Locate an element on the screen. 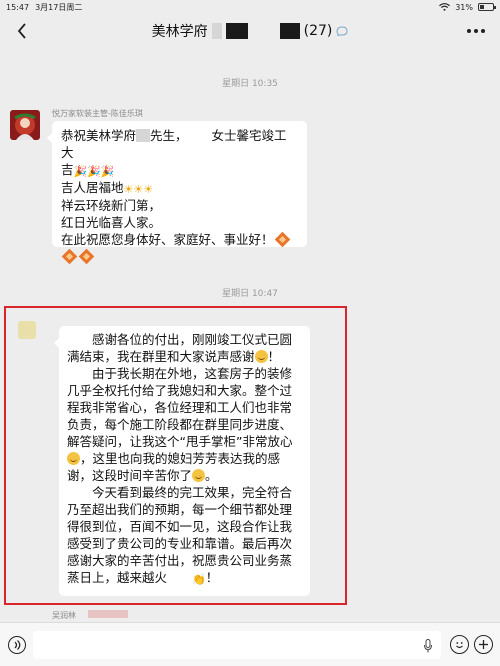 This screenshot has width=500, height=666. chat-header: 美林学府 (27) is located at coordinates (250, 31).